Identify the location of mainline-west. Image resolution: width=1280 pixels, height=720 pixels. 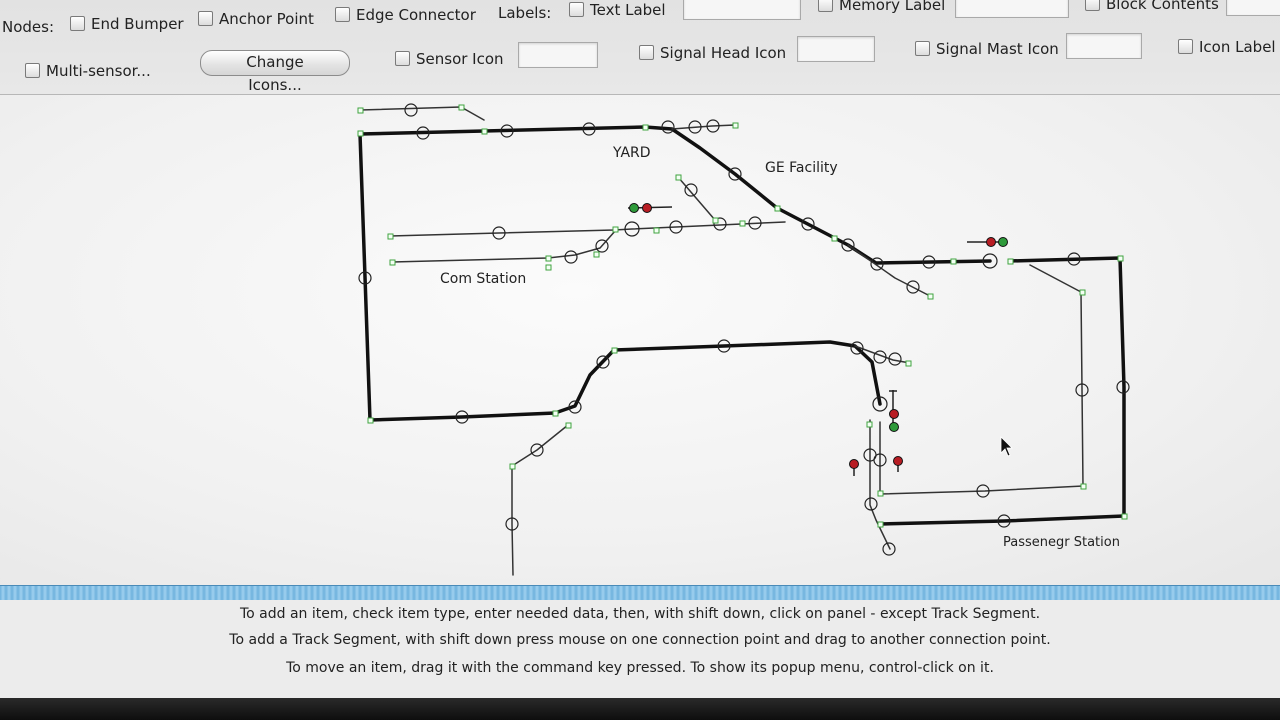
(365, 277).